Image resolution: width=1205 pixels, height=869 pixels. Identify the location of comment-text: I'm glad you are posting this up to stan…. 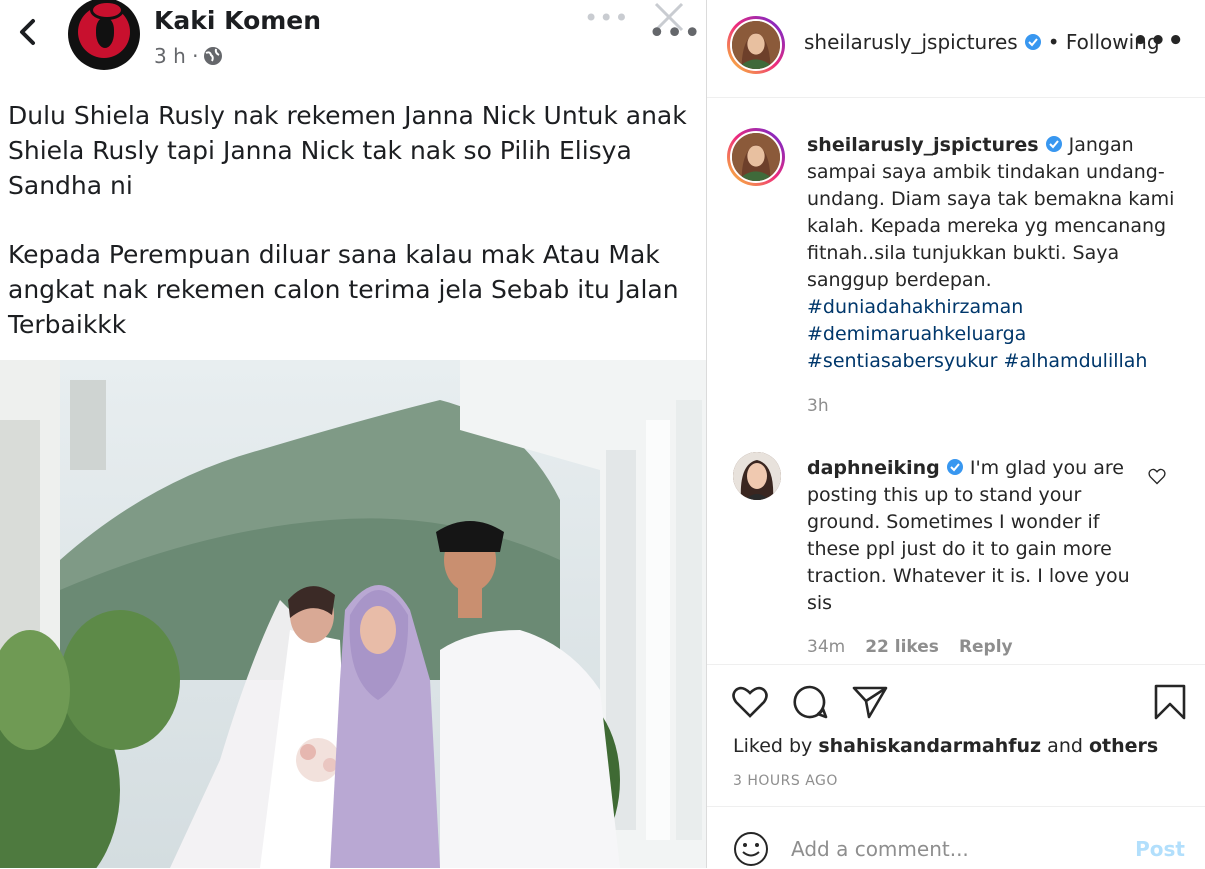
(968, 535).